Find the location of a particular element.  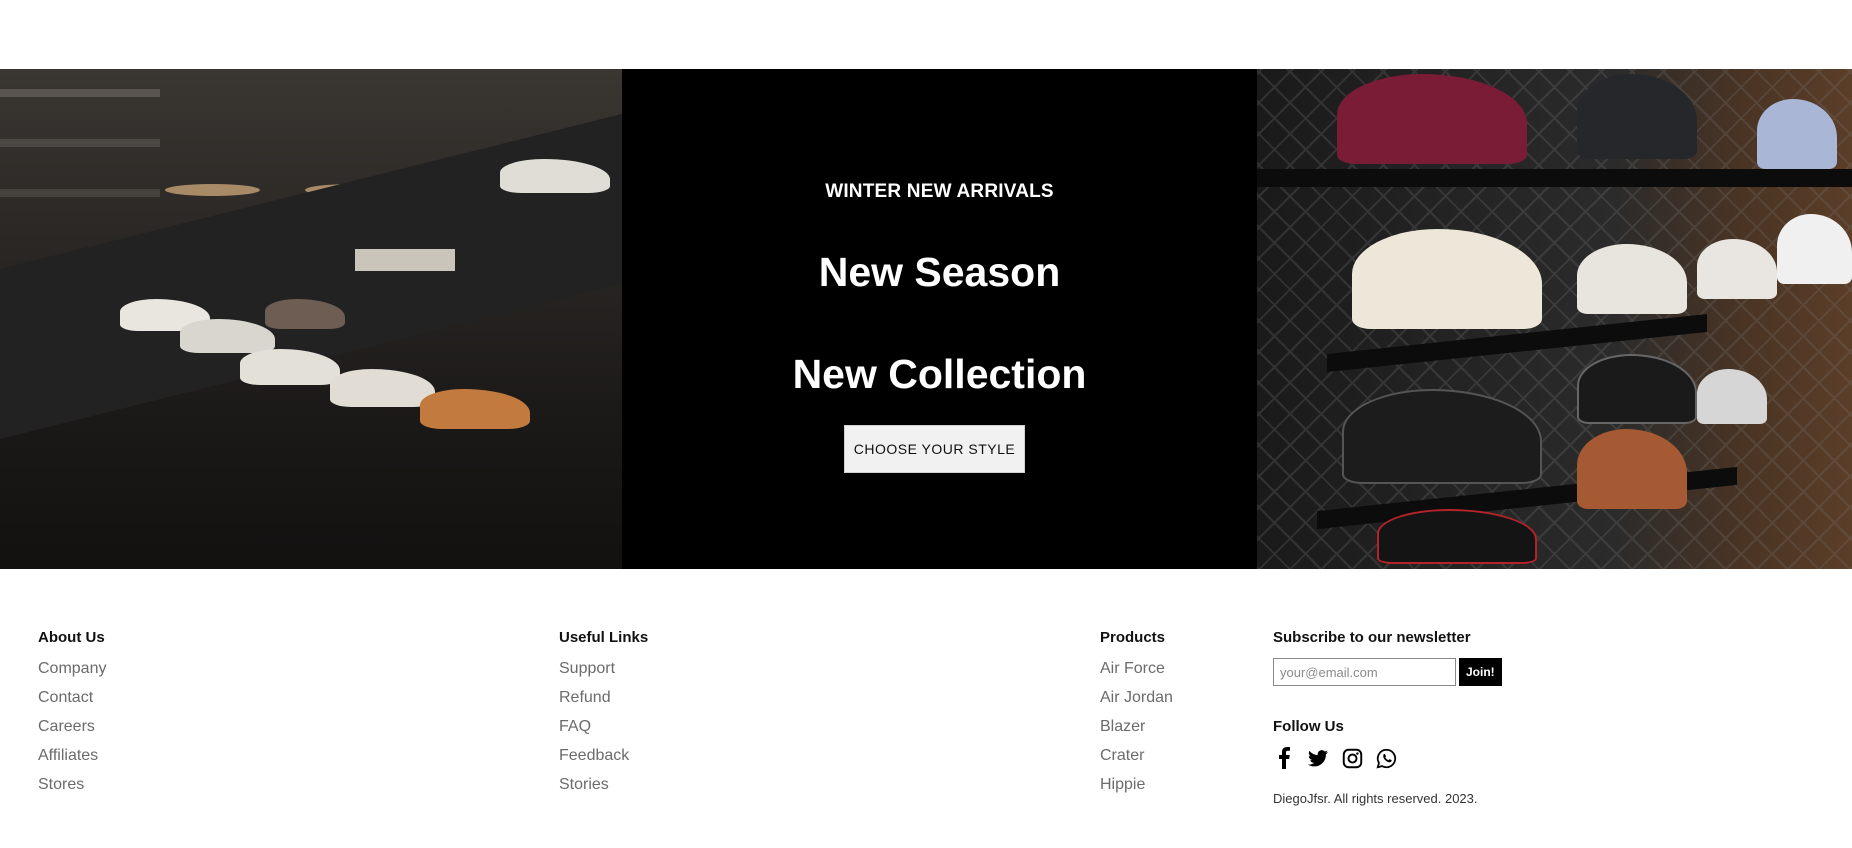

newsletter-email-input is located at coordinates (1364, 672).